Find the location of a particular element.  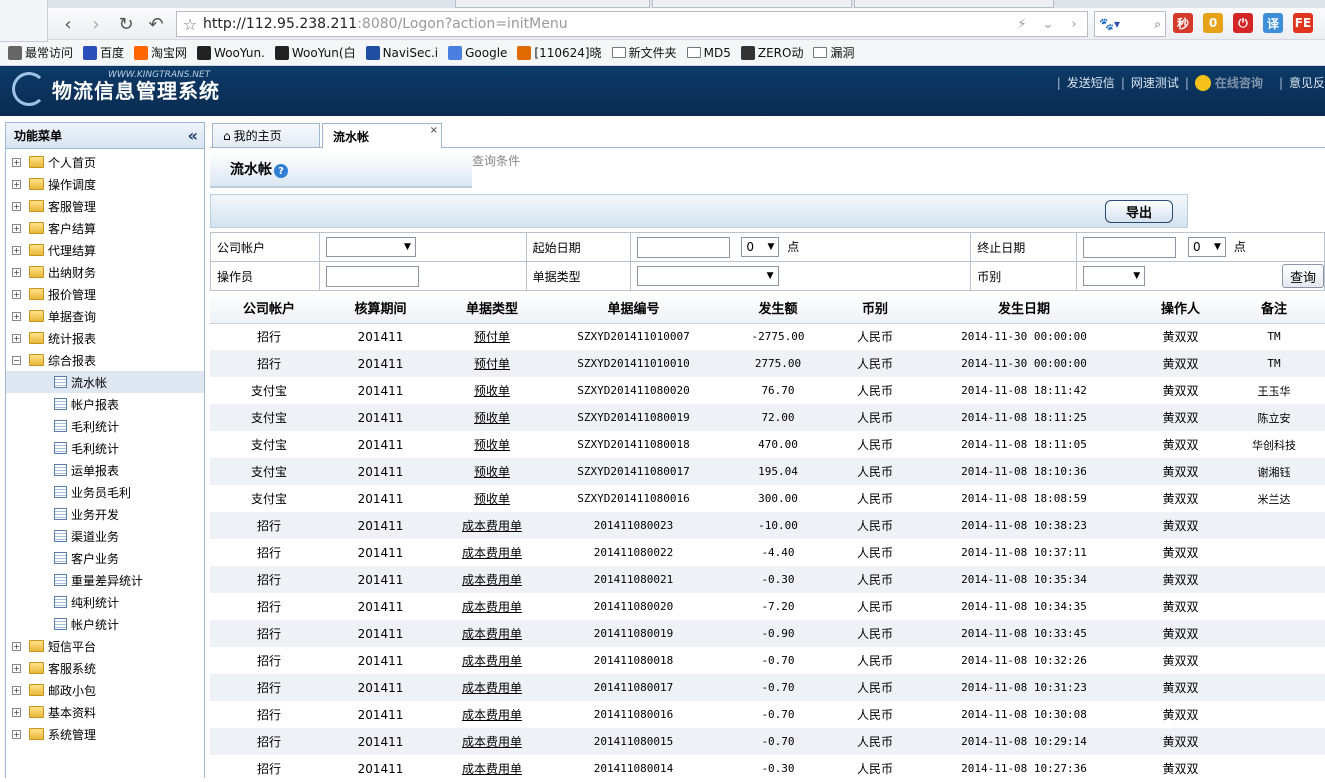

column-header: 币别 is located at coordinates (875, 308).